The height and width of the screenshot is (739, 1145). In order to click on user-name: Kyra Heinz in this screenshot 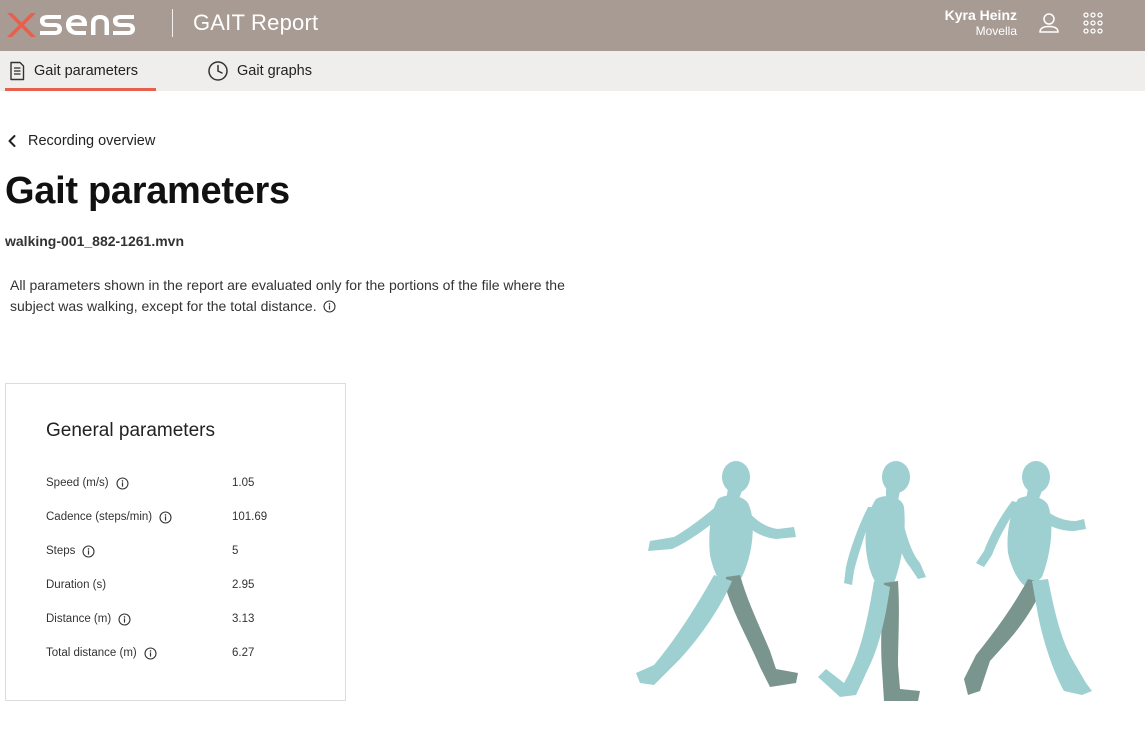, I will do `click(981, 15)`.